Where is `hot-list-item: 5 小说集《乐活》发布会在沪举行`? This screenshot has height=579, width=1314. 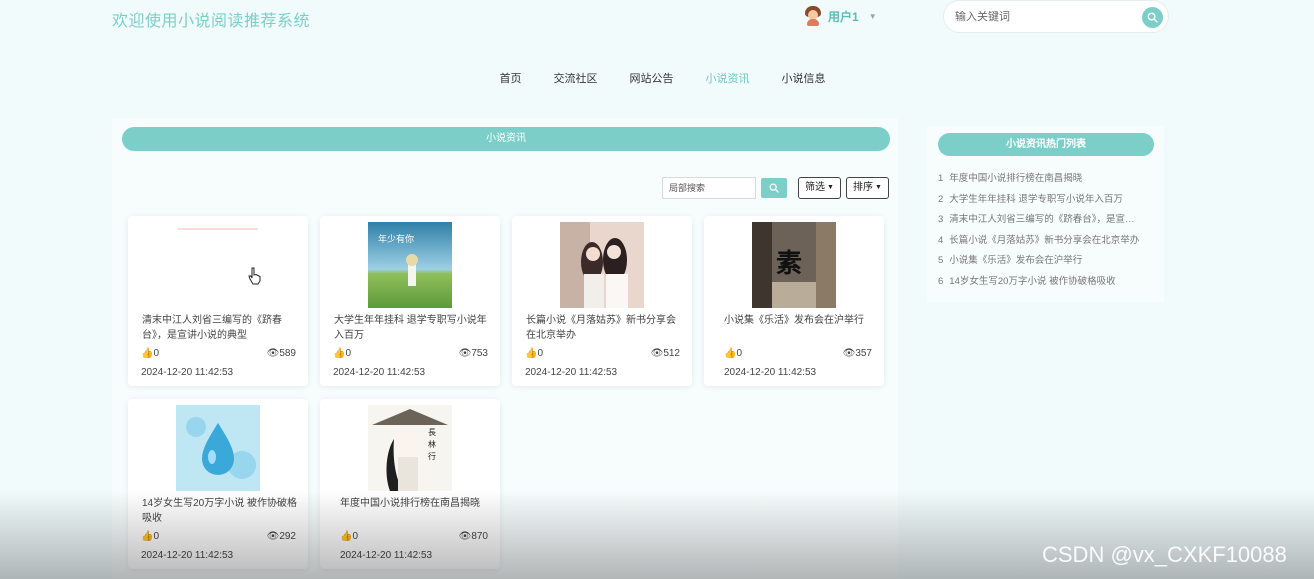 hot-list-item: 5 小说集《乐活》发布会在沪举行 is located at coordinates (1045, 264).